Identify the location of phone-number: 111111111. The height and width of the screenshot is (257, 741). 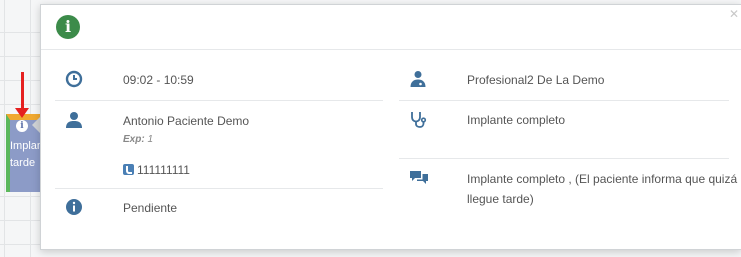
(163, 170).